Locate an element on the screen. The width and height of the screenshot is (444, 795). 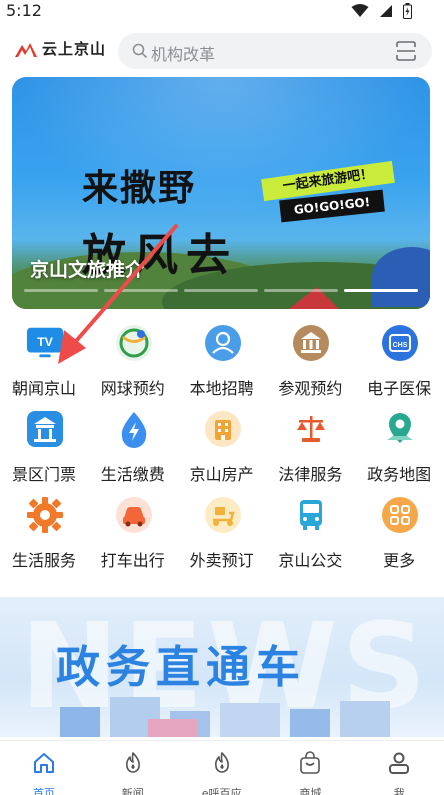
shopping-bag-icon is located at coordinates (310, 763).